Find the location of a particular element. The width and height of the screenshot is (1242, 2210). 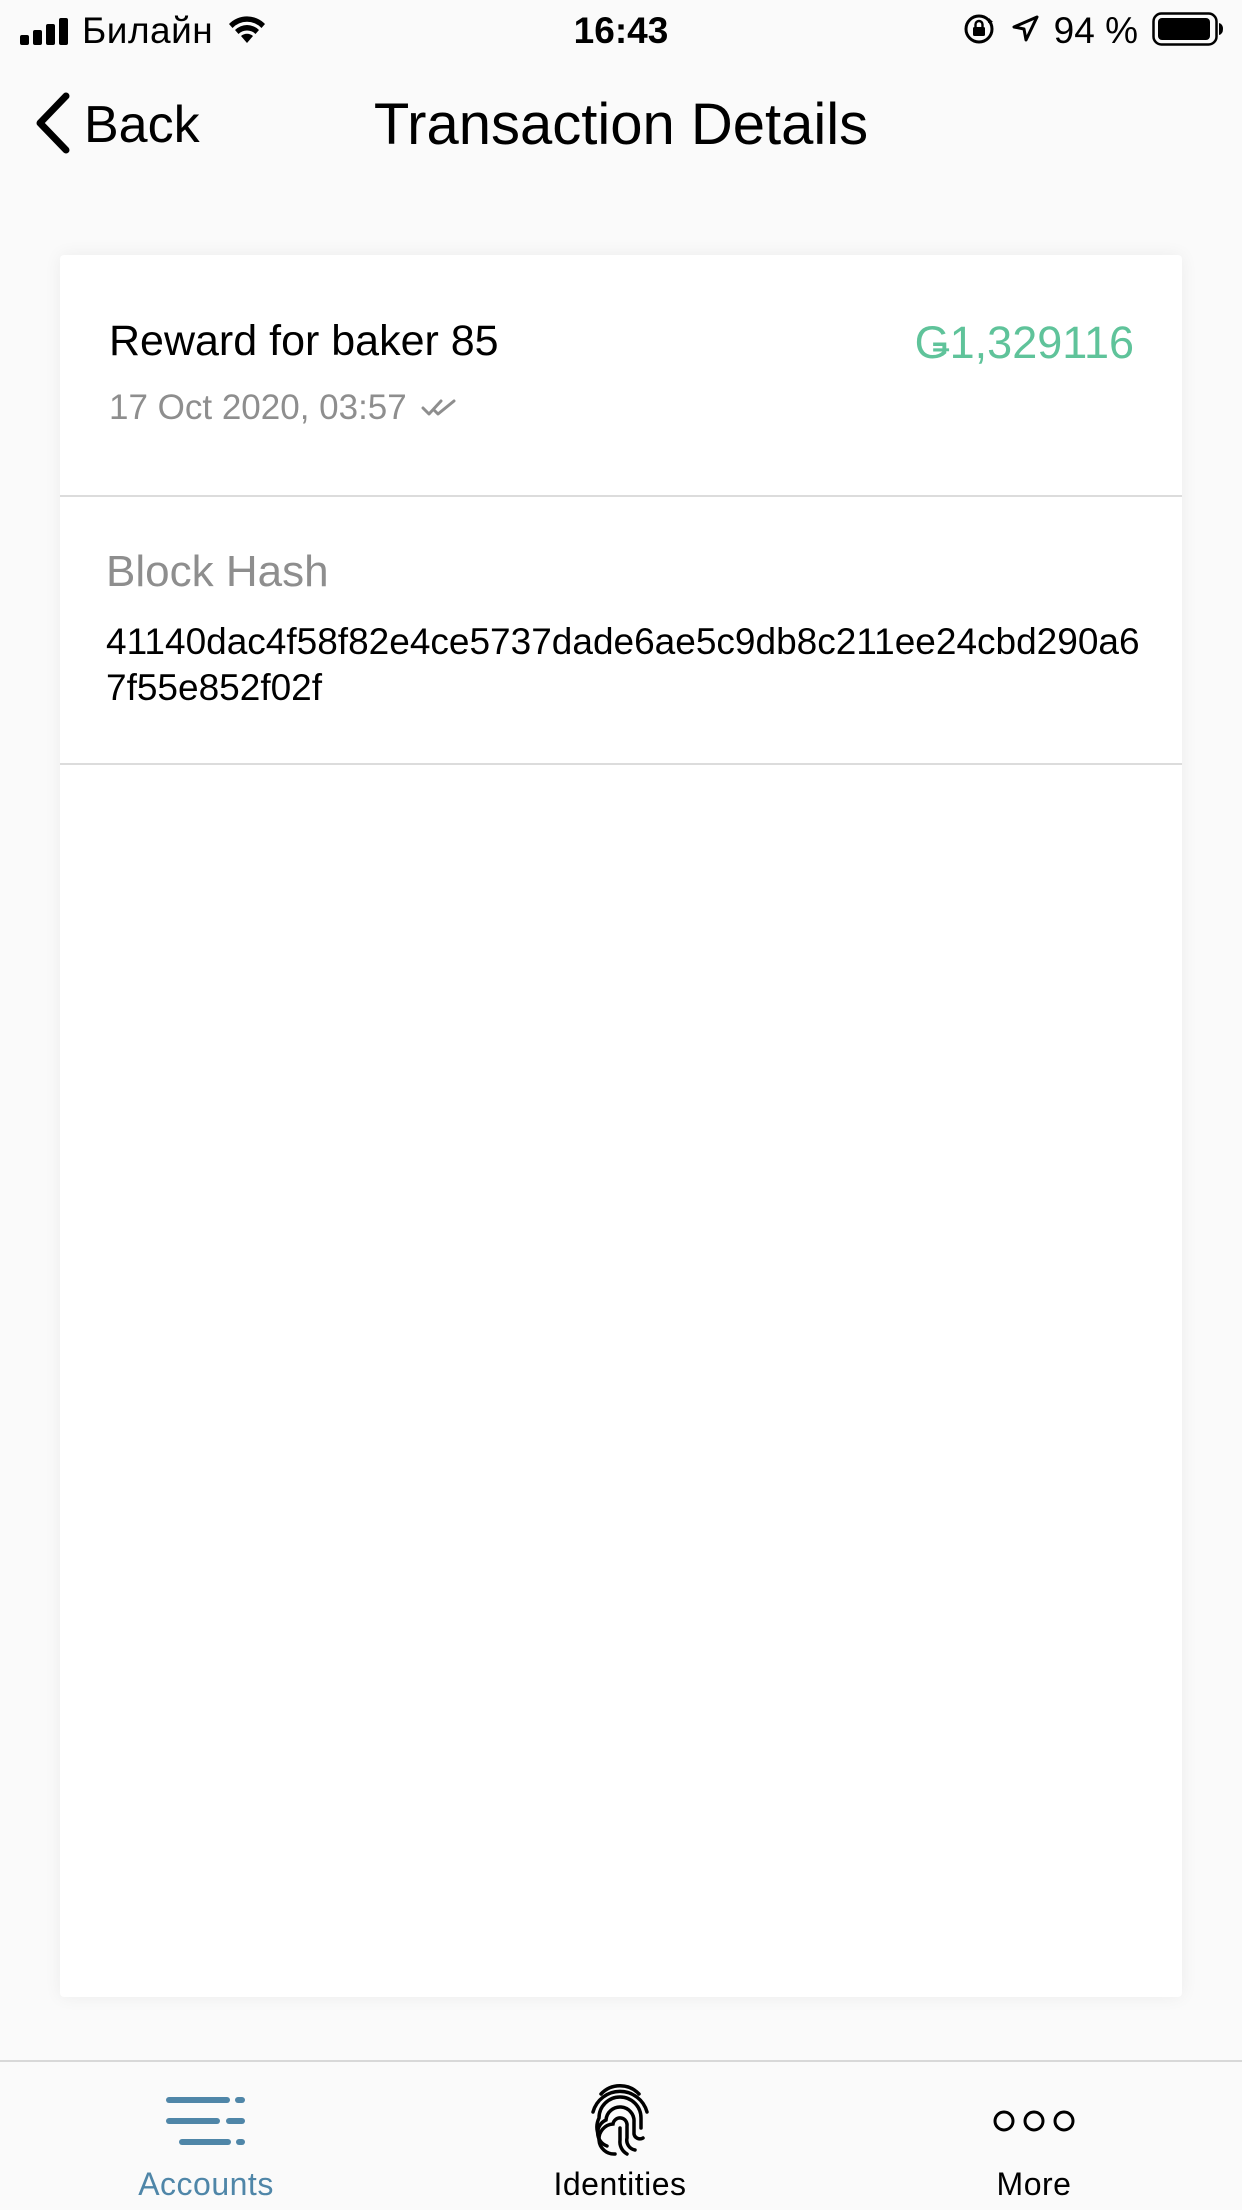

tab-accounts-label: Accounts is located at coordinates (206, 2184).